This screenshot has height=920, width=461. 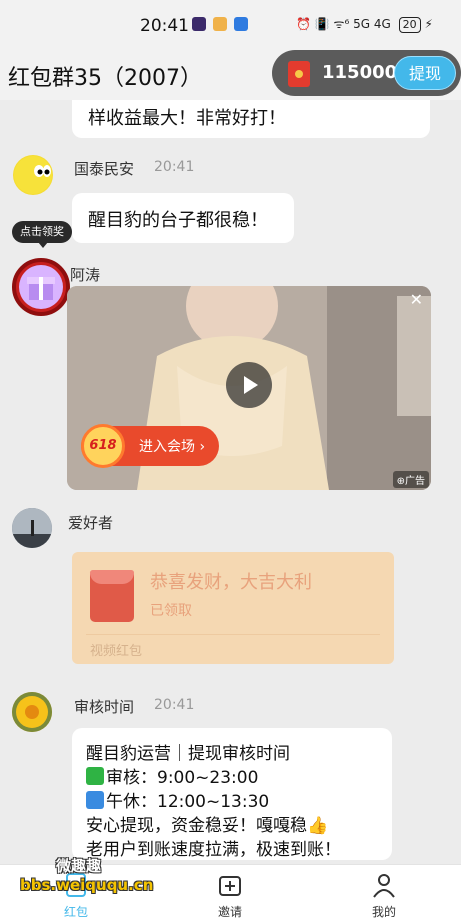 What do you see at coordinates (104, 169) in the screenshot?
I see `sender-name: 国泰民安` at bounding box center [104, 169].